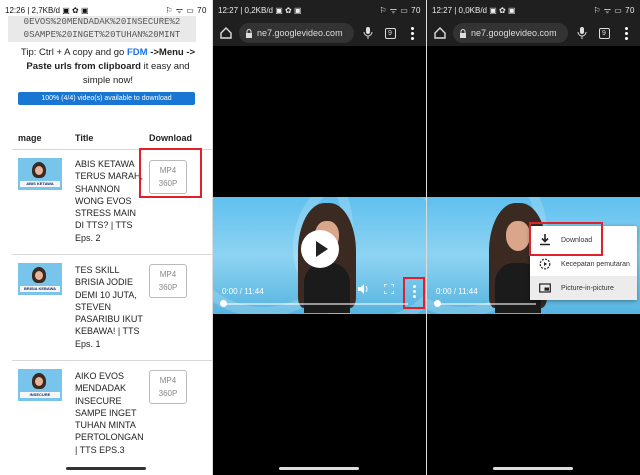 Image resolution: width=640 pixels, height=475 pixels. Describe the element at coordinates (320, 249) in the screenshot. I see `play-button` at that location.